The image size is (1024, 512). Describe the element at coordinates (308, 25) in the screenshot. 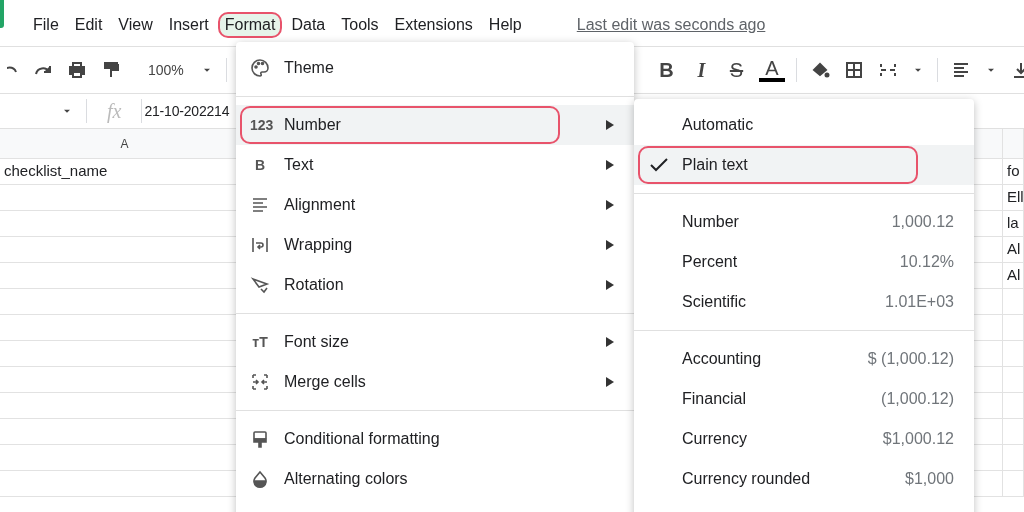

I see `menu-item: Data` at that location.